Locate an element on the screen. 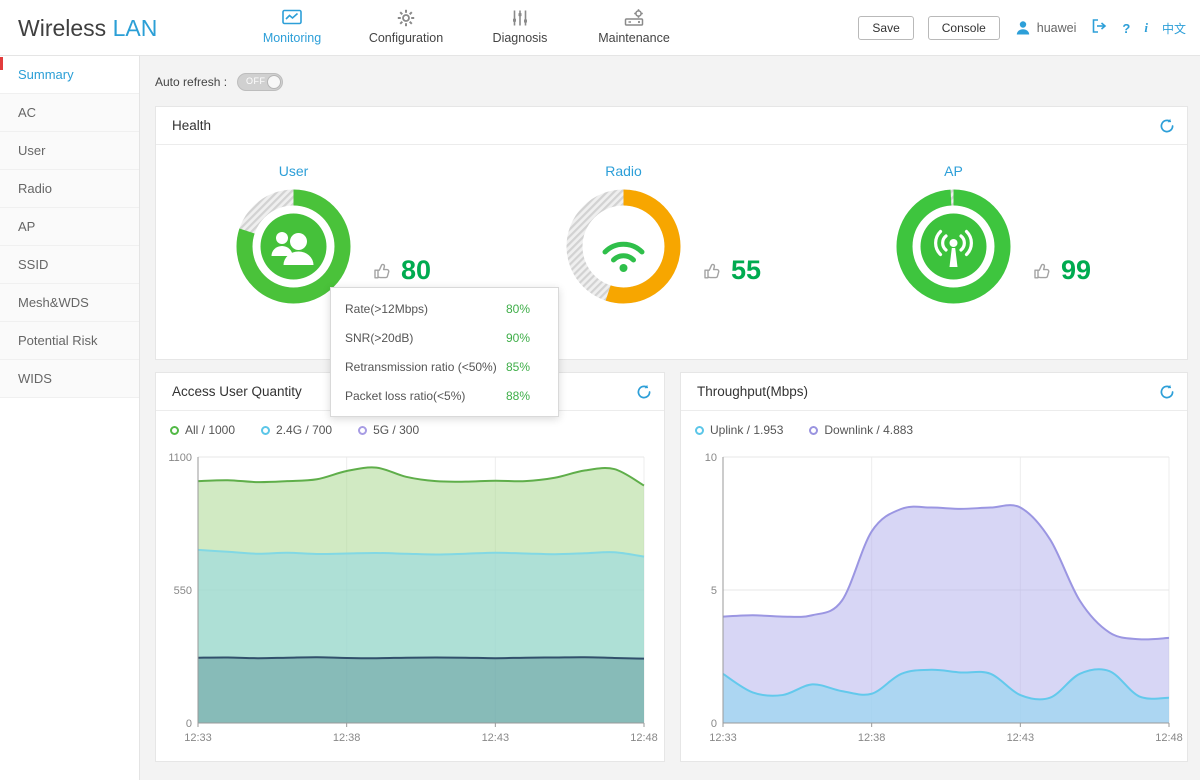  ap-gauge-donut is located at coordinates (953, 246).